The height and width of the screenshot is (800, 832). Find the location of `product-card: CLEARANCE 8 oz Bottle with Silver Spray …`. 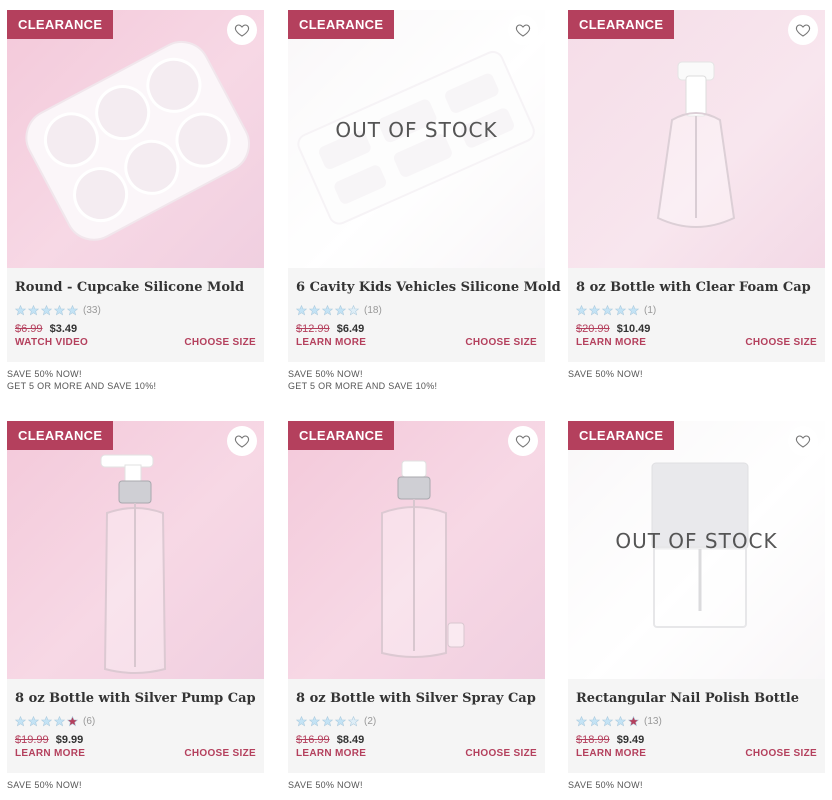

product-card: CLEARANCE 8 oz Bottle with Silver Spray … is located at coordinates (416, 606).